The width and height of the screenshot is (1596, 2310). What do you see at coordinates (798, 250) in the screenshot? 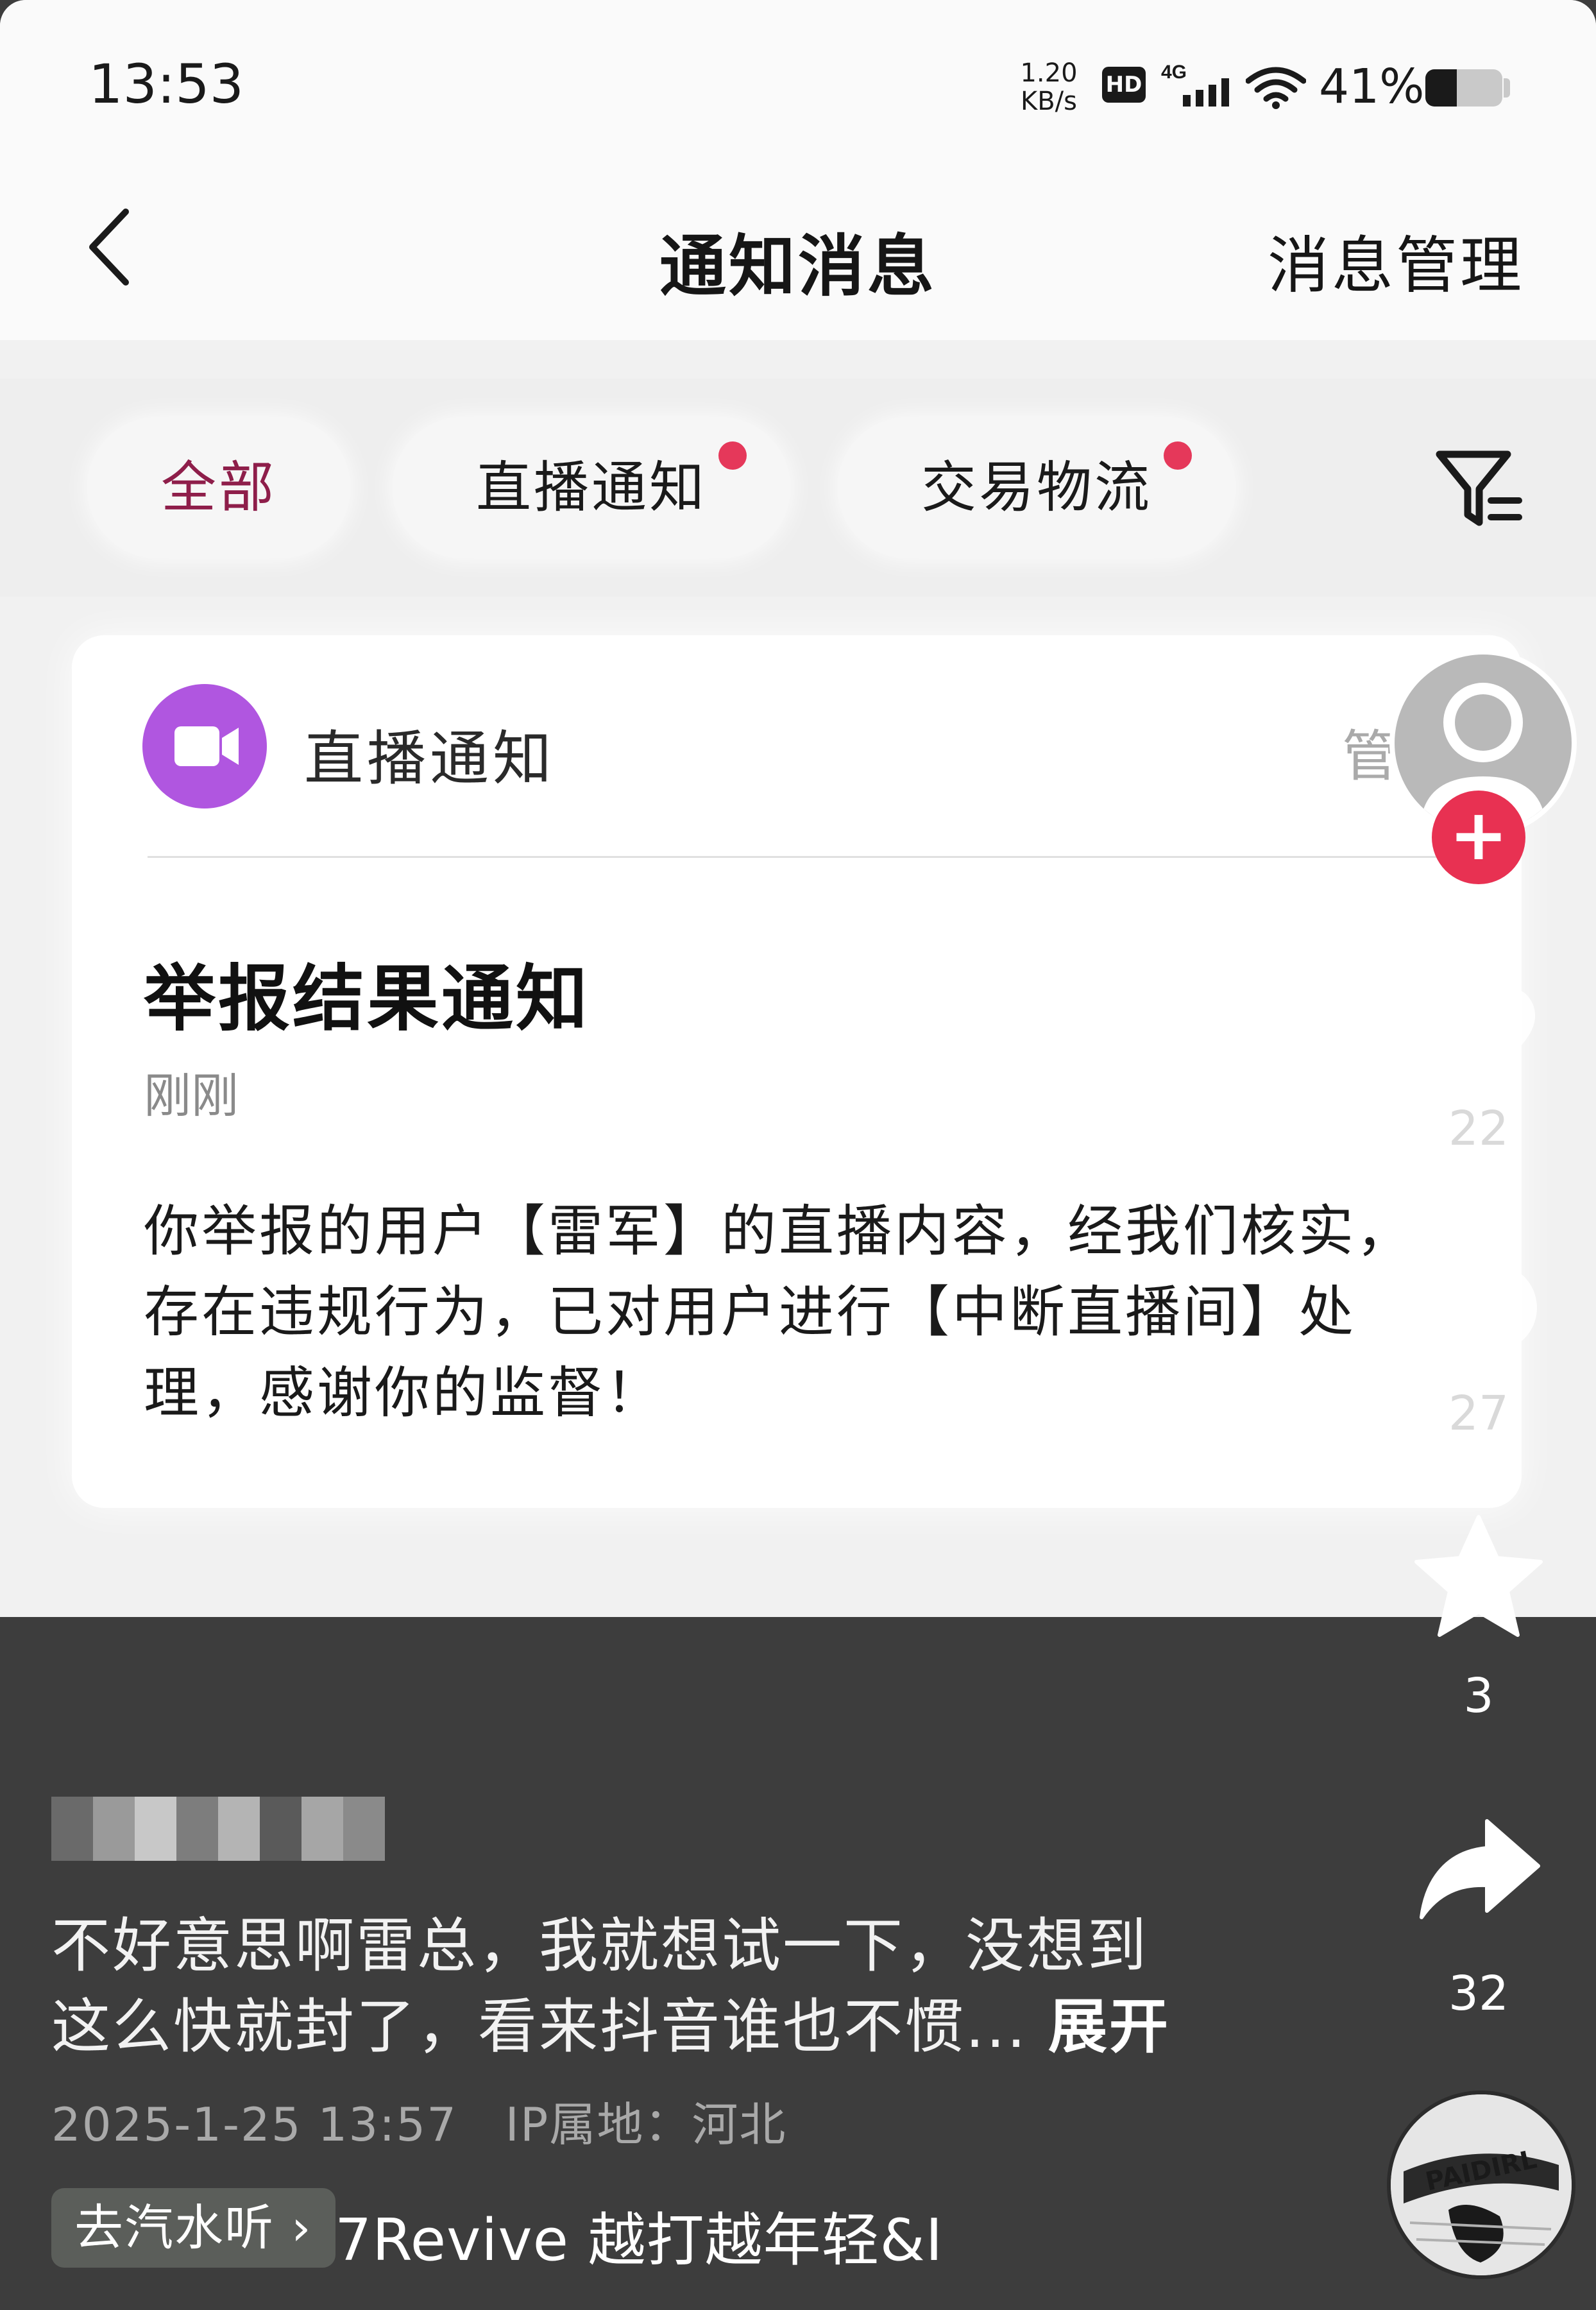
I see `header: 通知消息 消息管理` at bounding box center [798, 250].